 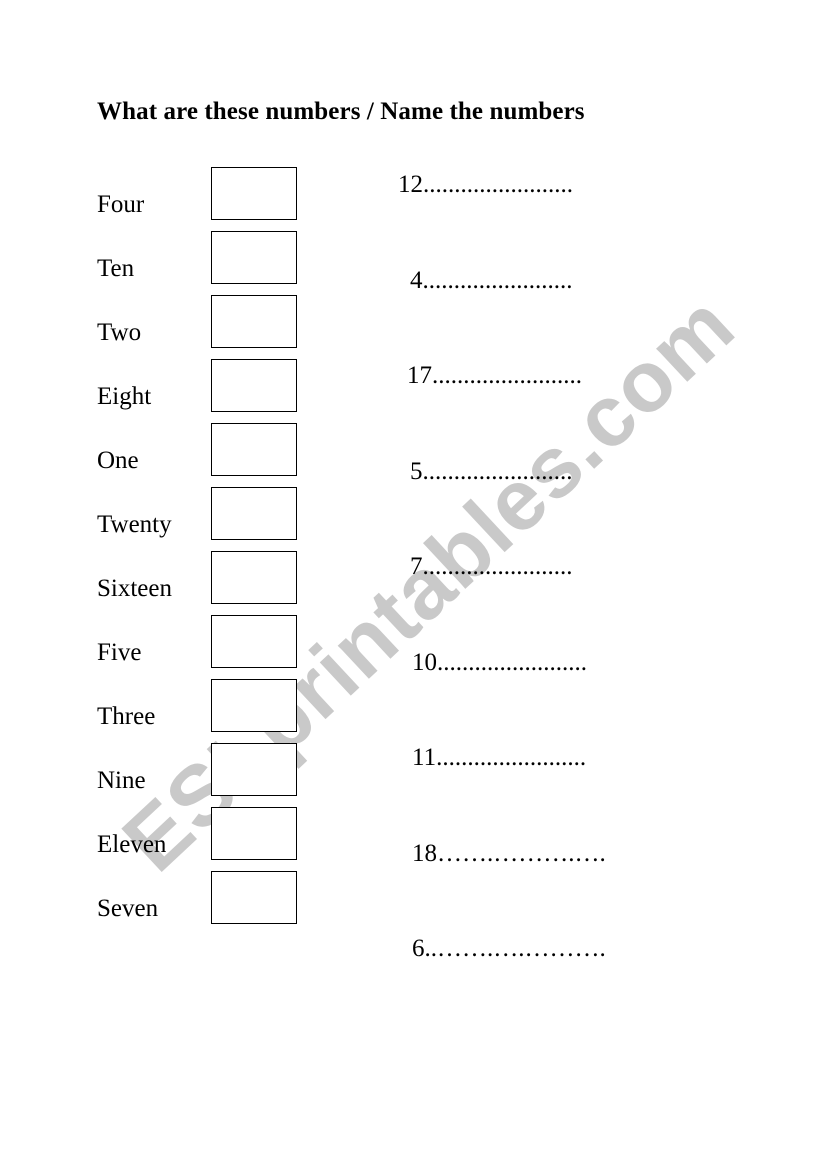 What do you see at coordinates (416, 566) in the screenshot?
I see `number-value: 7` at bounding box center [416, 566].